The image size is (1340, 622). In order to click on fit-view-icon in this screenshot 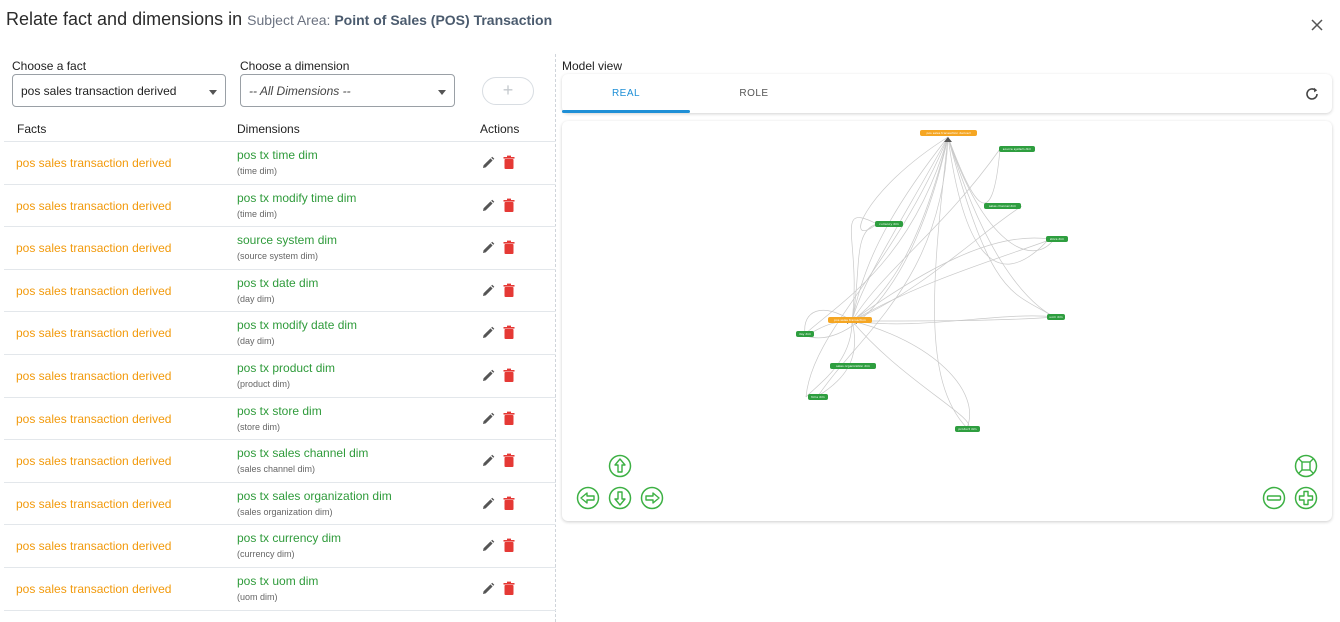, I will do `click(1306, 466)`.